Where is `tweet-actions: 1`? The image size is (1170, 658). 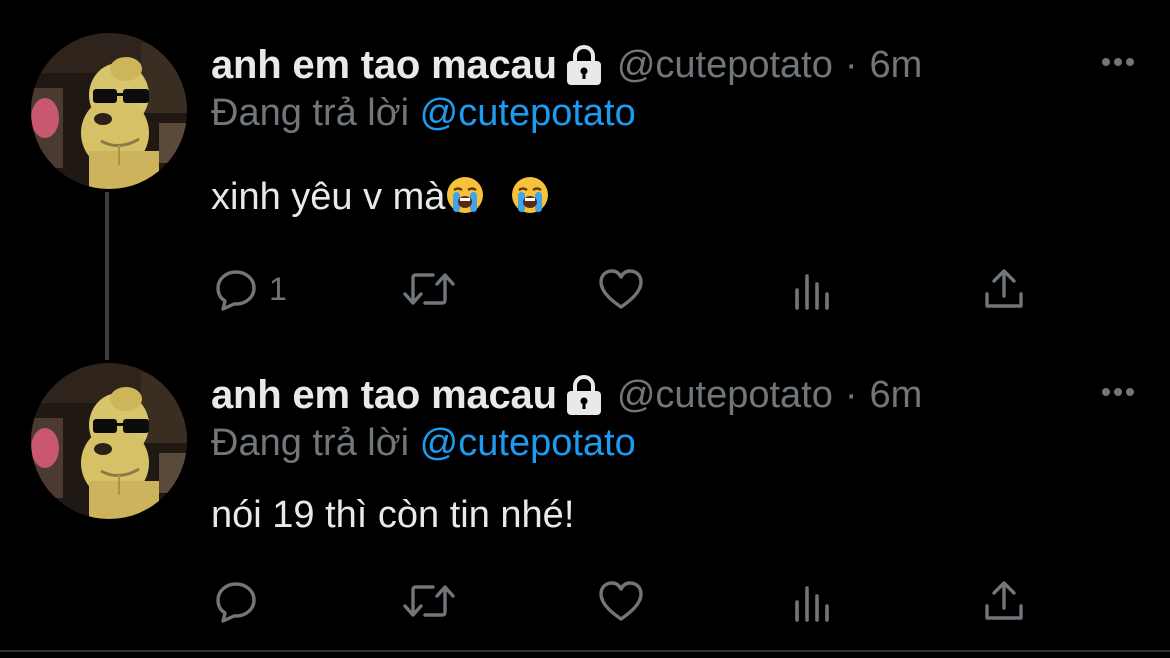 tweet-actions: 1 is located at coordinates (626, 289).